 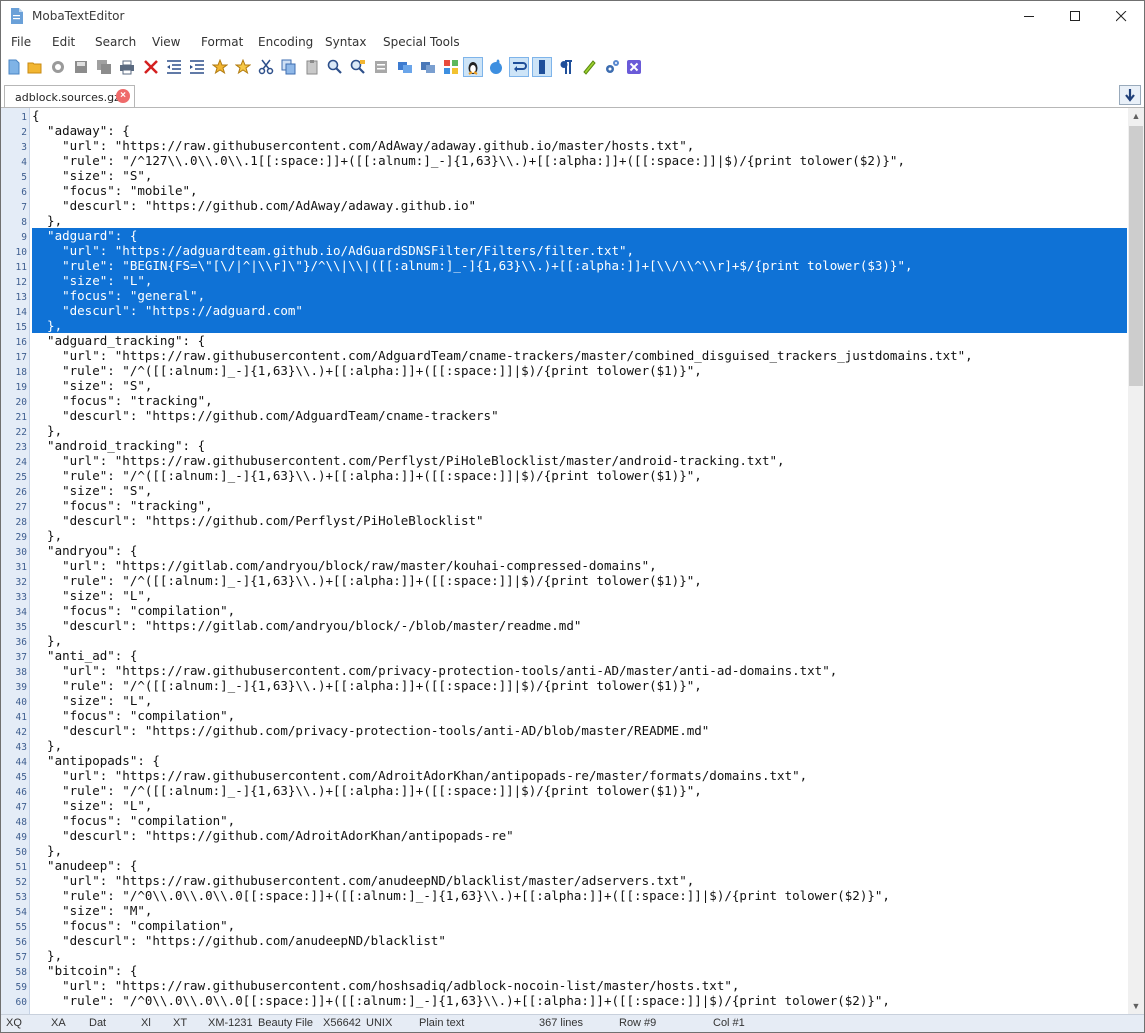 I want to click on menu-view: View, so click(x=166, y=42).